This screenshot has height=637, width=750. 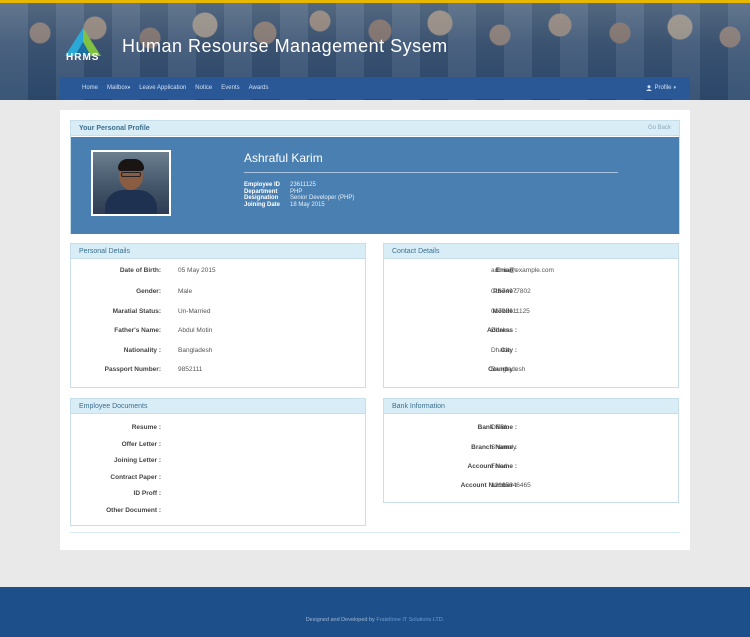 I want to click on nav-item-awards: Awards, so click(x=259, y=88).